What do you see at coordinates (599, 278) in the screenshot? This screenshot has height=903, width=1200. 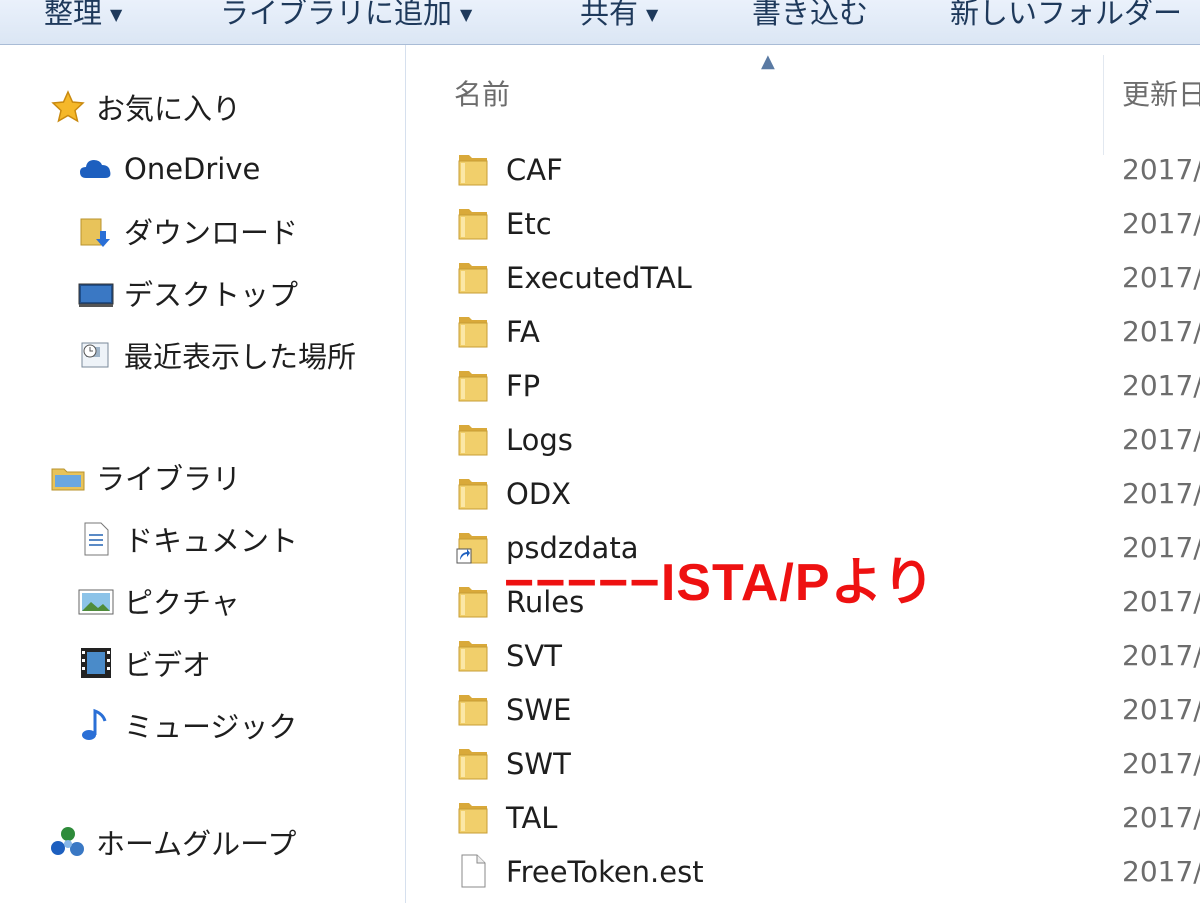 I see `file-name: ExecutedTAL` at bounding box center [599, 278].